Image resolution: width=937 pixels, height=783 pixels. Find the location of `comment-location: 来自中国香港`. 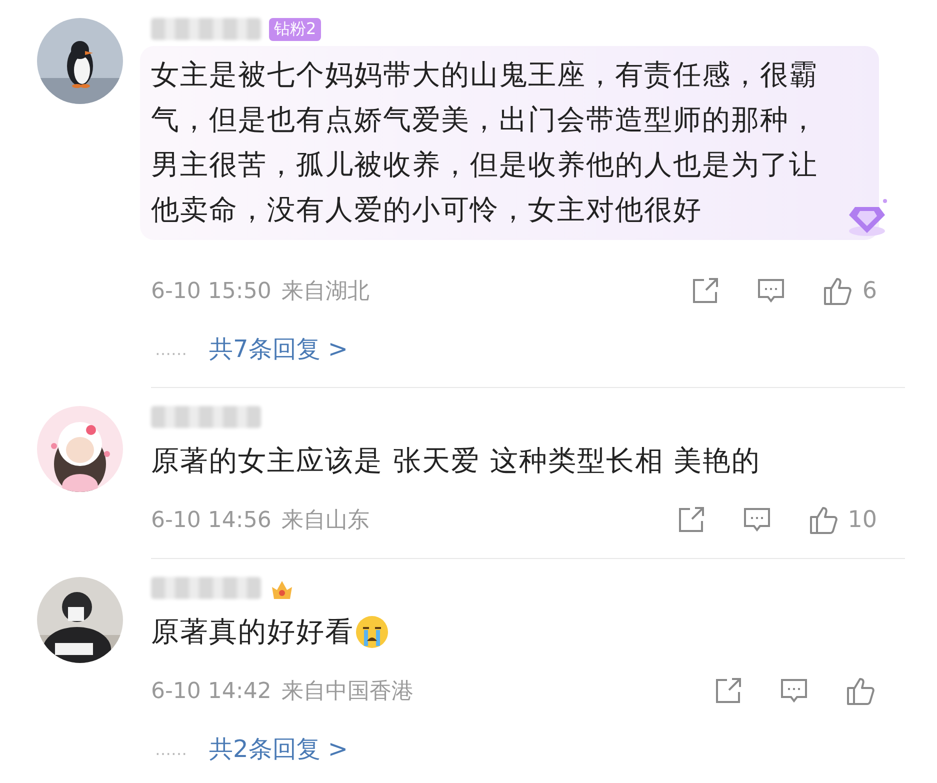

comment-location: 来自中国香港 is located at coordinates (347, 692).